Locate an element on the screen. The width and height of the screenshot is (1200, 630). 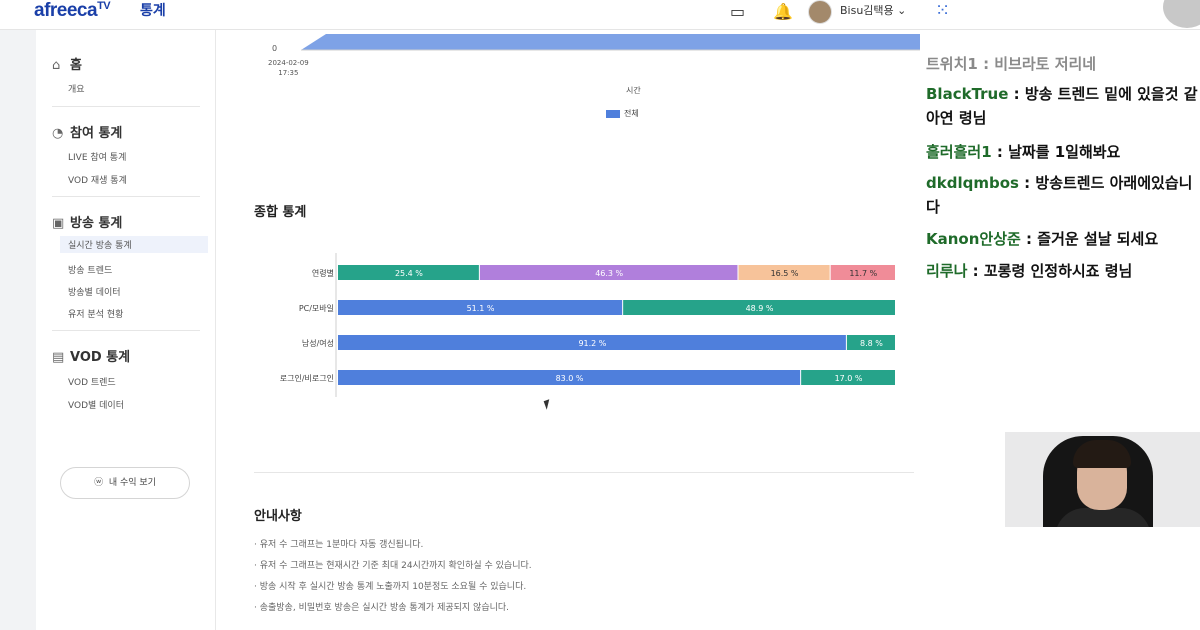
notice-item: · 유저 수 그래프는 1분마다 자동 갱신됩니다. is located at coordinates (339, 545).